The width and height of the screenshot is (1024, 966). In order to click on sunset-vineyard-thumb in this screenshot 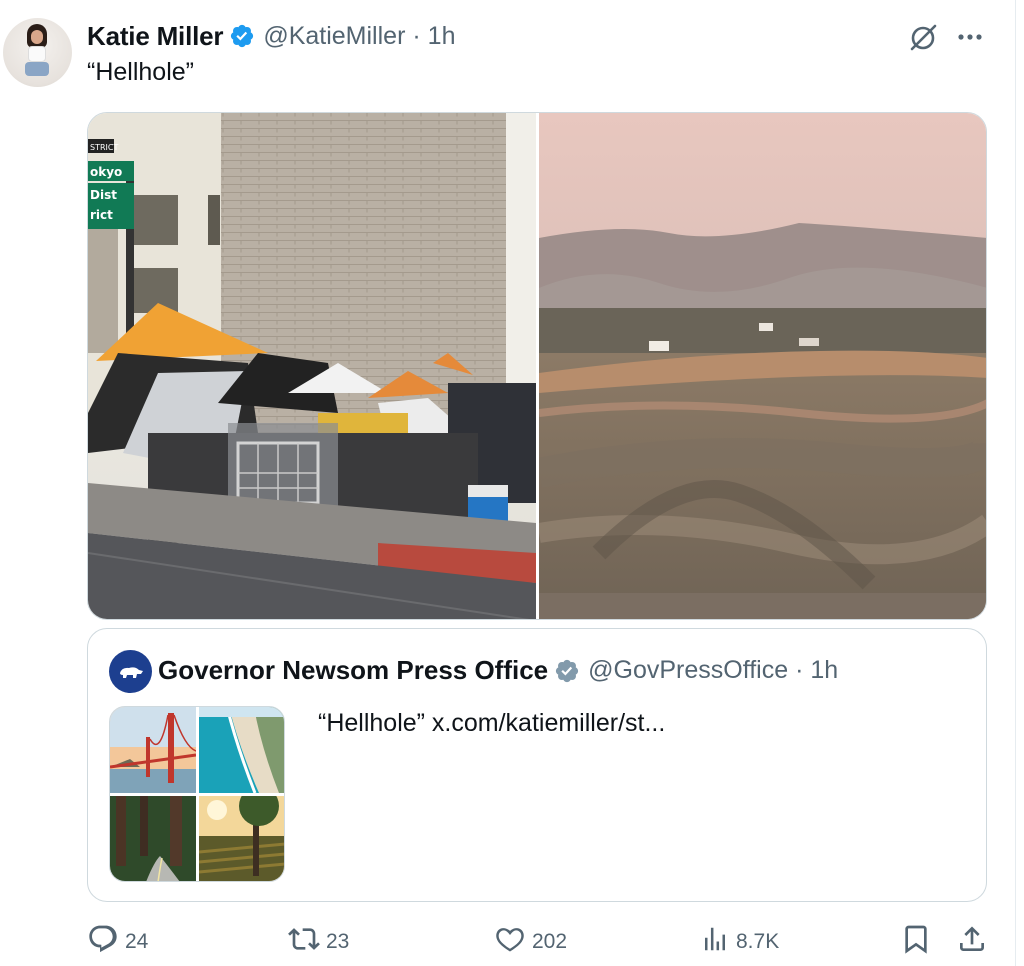, I will do `click(241, 838)`.